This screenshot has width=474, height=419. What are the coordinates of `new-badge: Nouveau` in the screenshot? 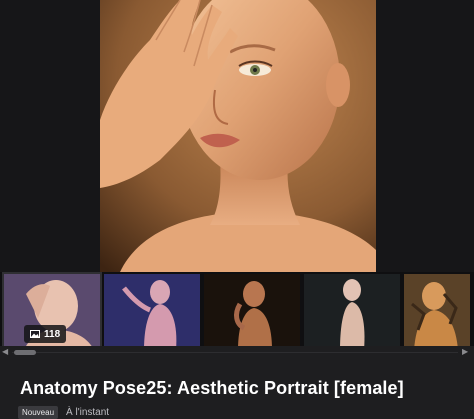 It's located at (38, 412).